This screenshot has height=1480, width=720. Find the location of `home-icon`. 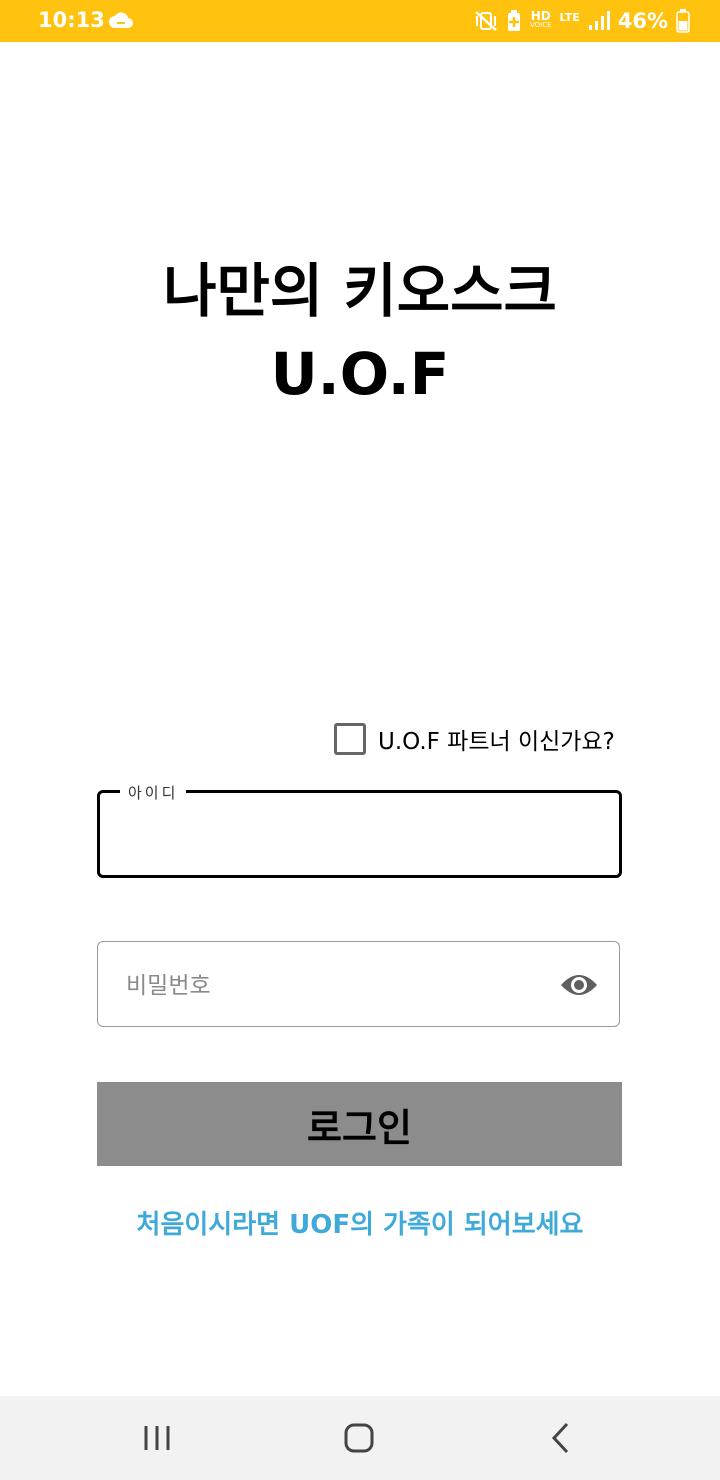

home-icon is located at coordinates (359, 1438).